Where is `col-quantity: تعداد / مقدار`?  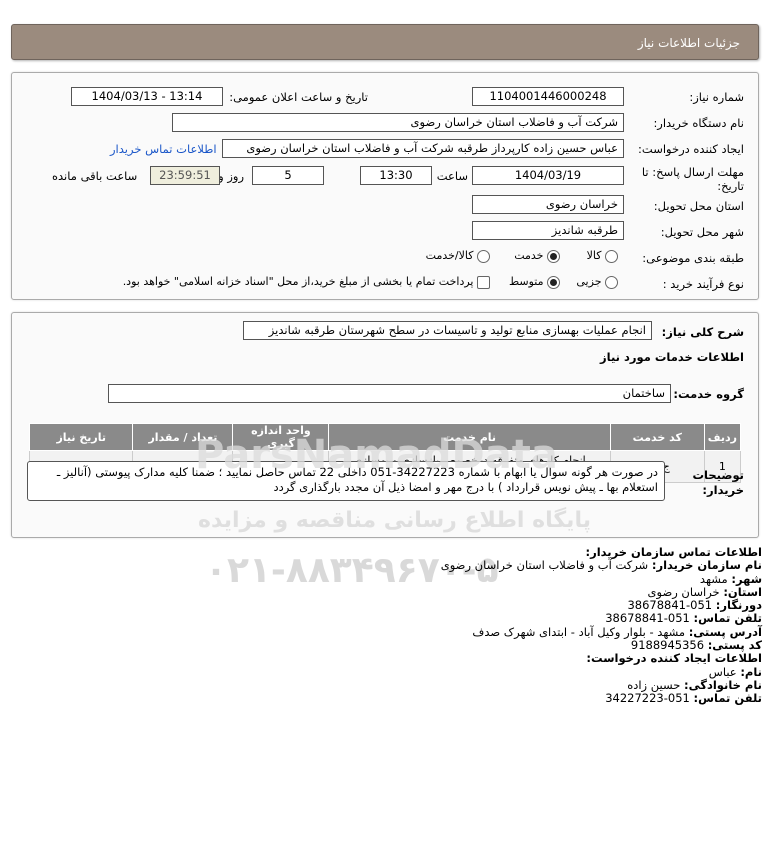 col-quantity: تعداد / مقدار is located at coordinates (183, 437).